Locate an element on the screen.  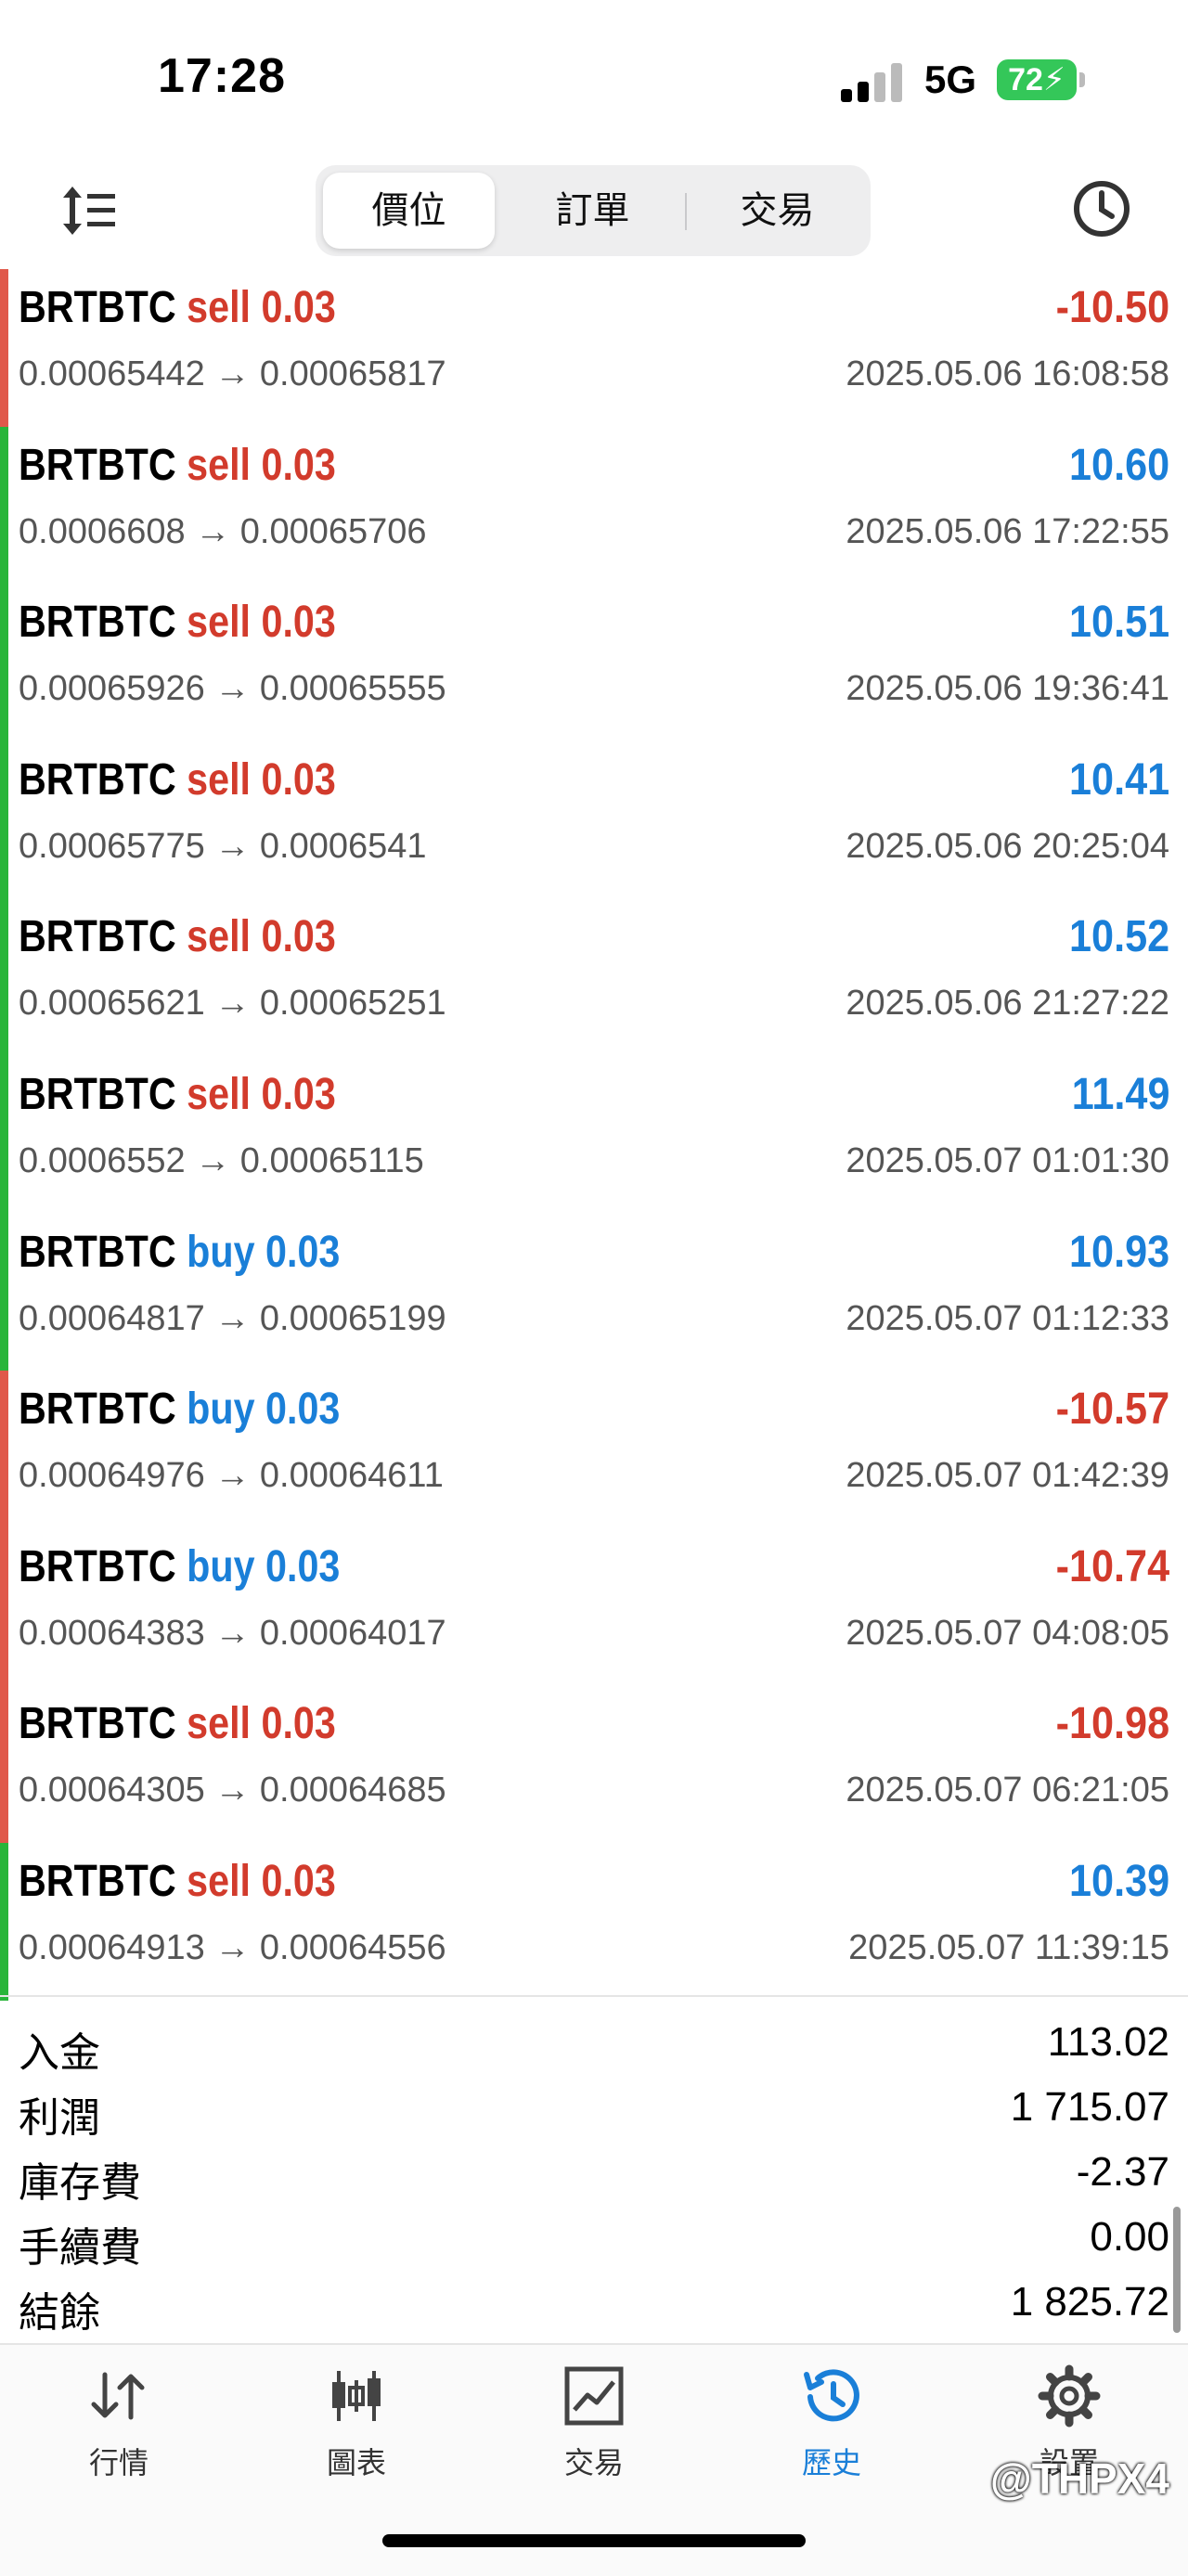
close-price: 0.00064017 is located at coordinates (352, 1633).